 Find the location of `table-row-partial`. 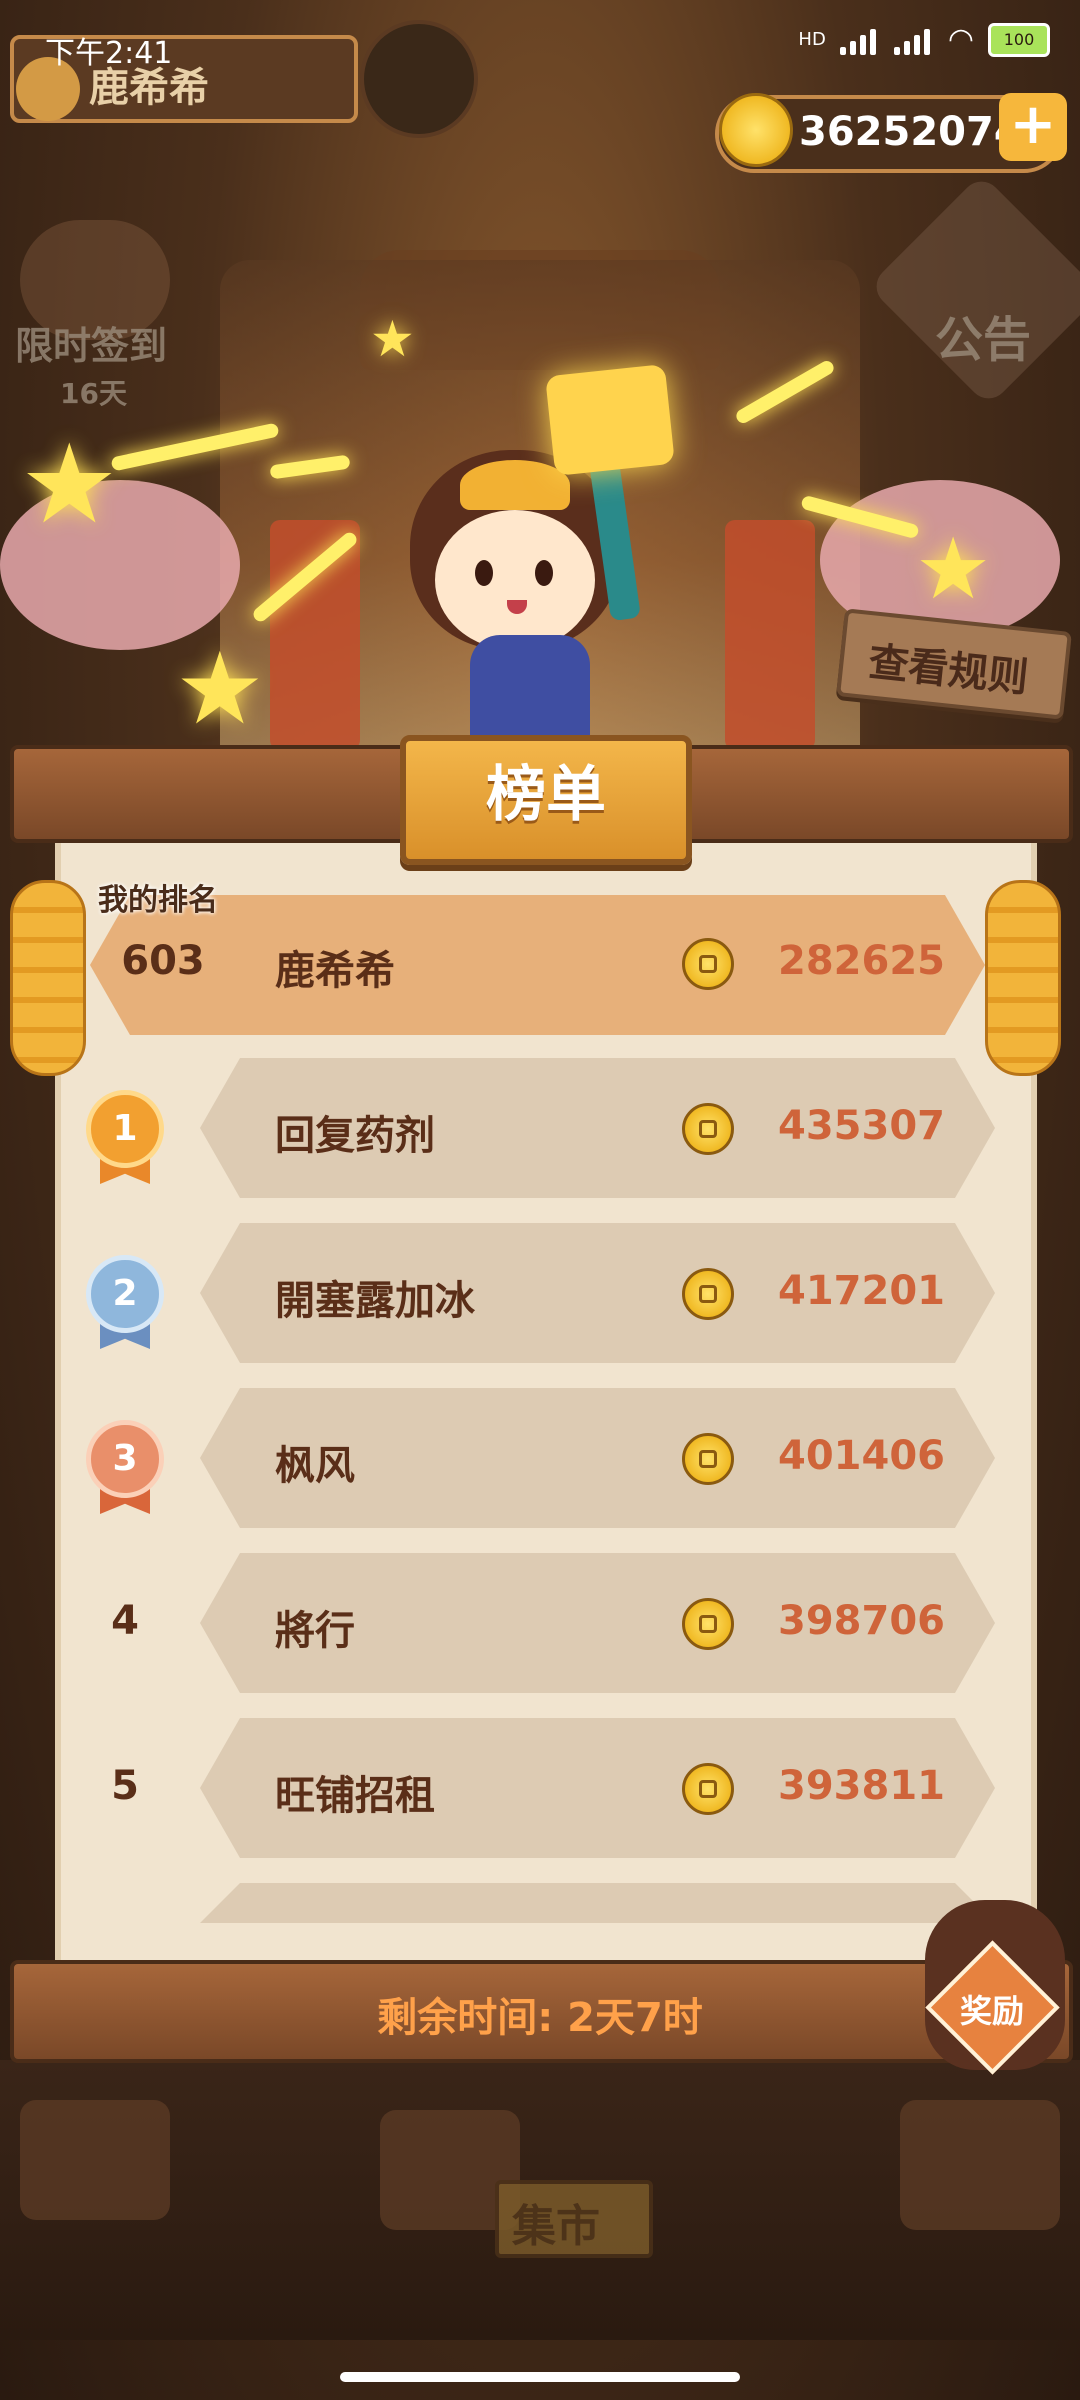

table-row-partial is located at coordinates (597, 1903).